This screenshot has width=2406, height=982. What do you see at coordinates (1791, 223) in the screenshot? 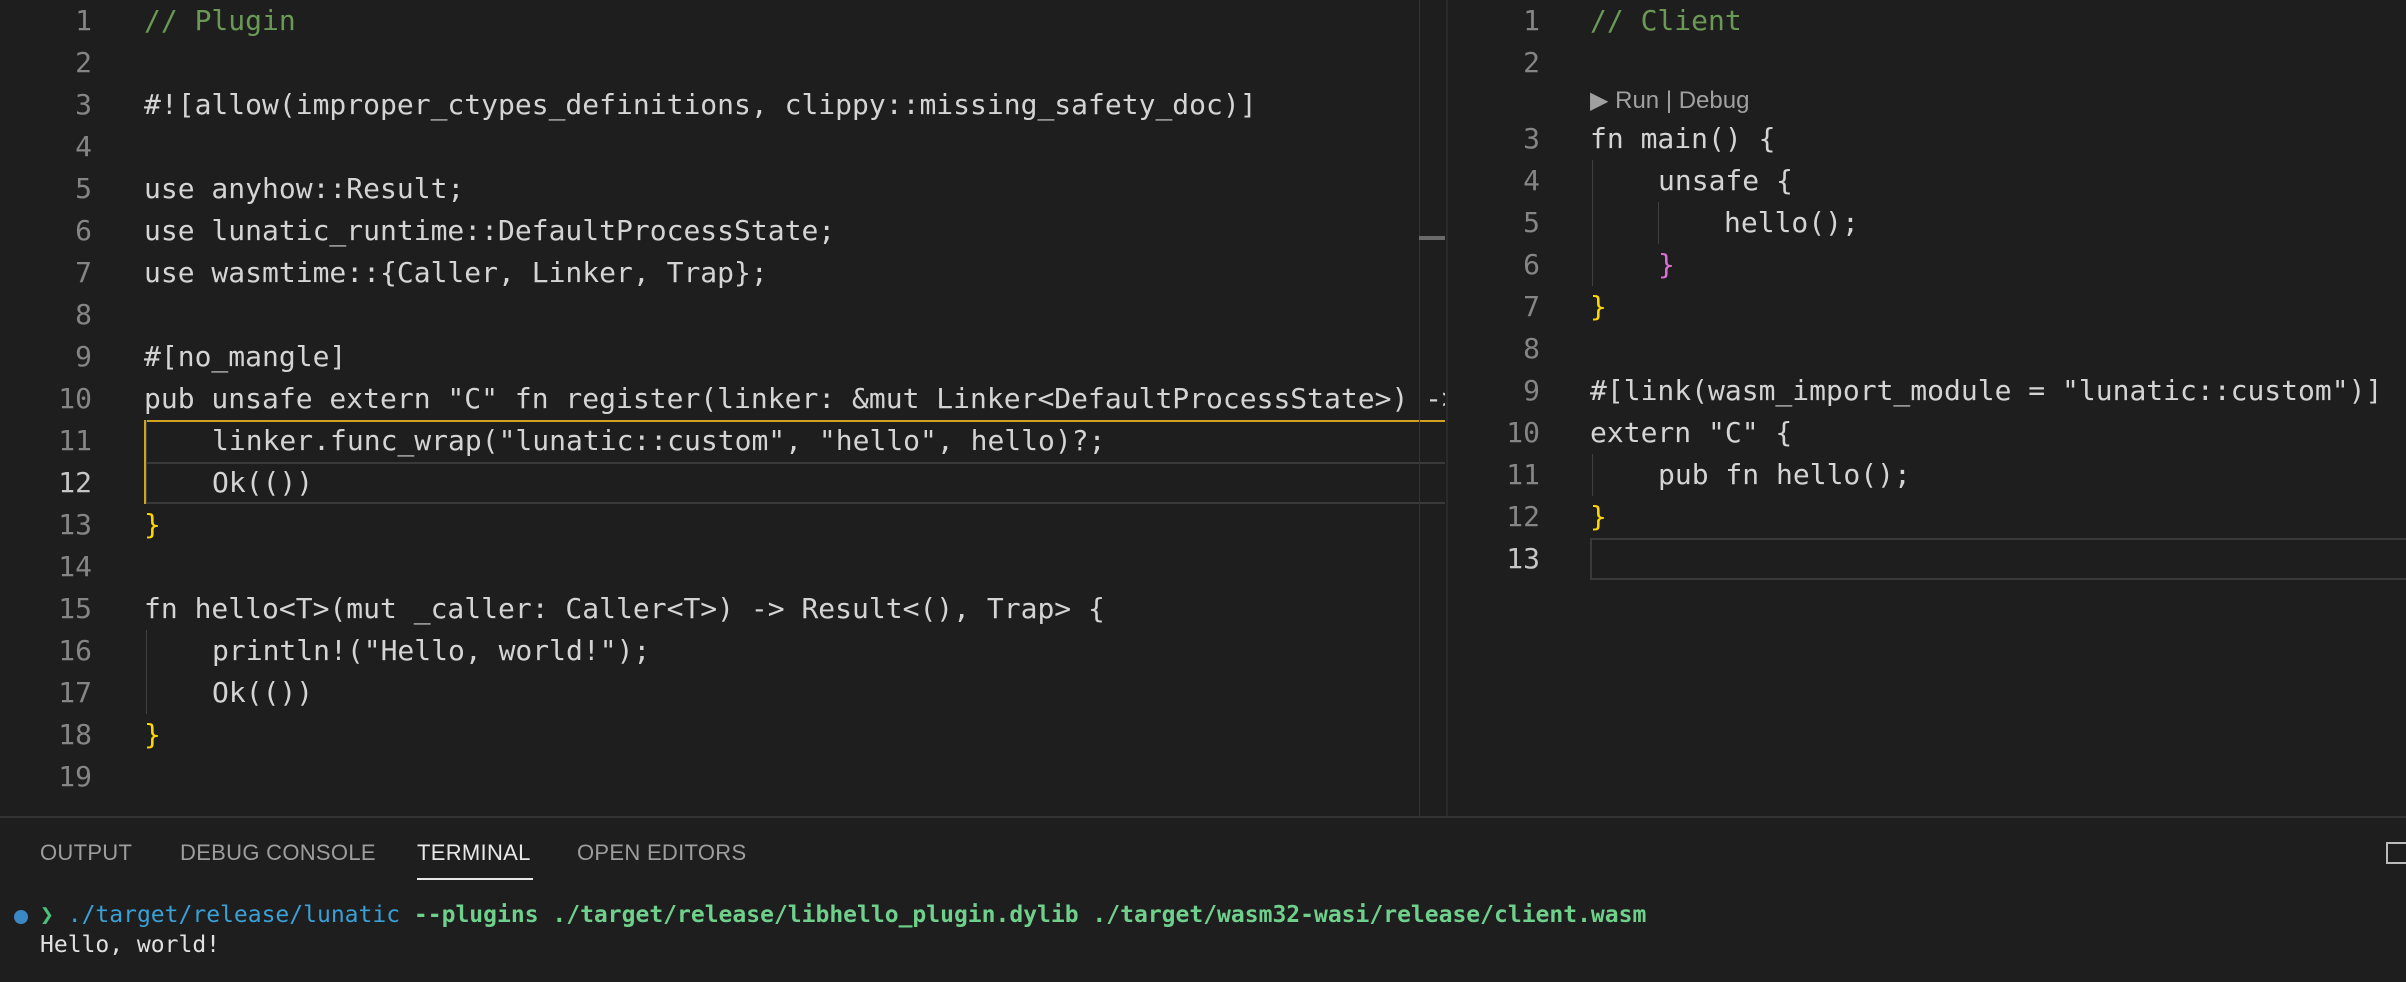
I see `code-line: hello();` at bounding box center [1791, 223].